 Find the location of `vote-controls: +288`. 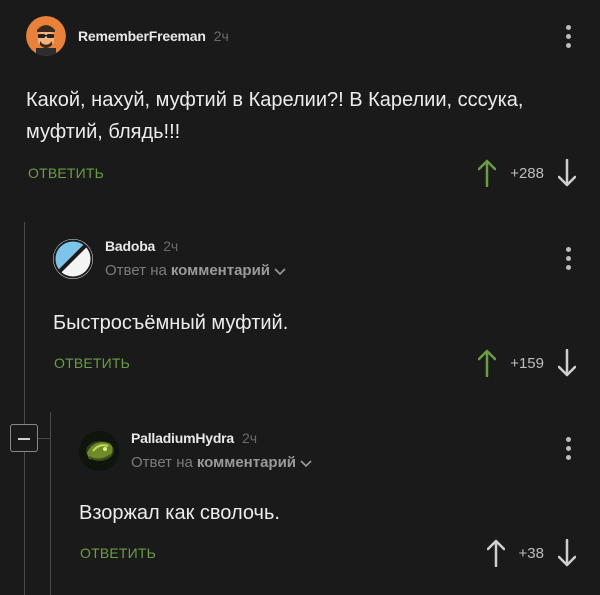

vote-controls: +288 is located at coordinates (527, 173).